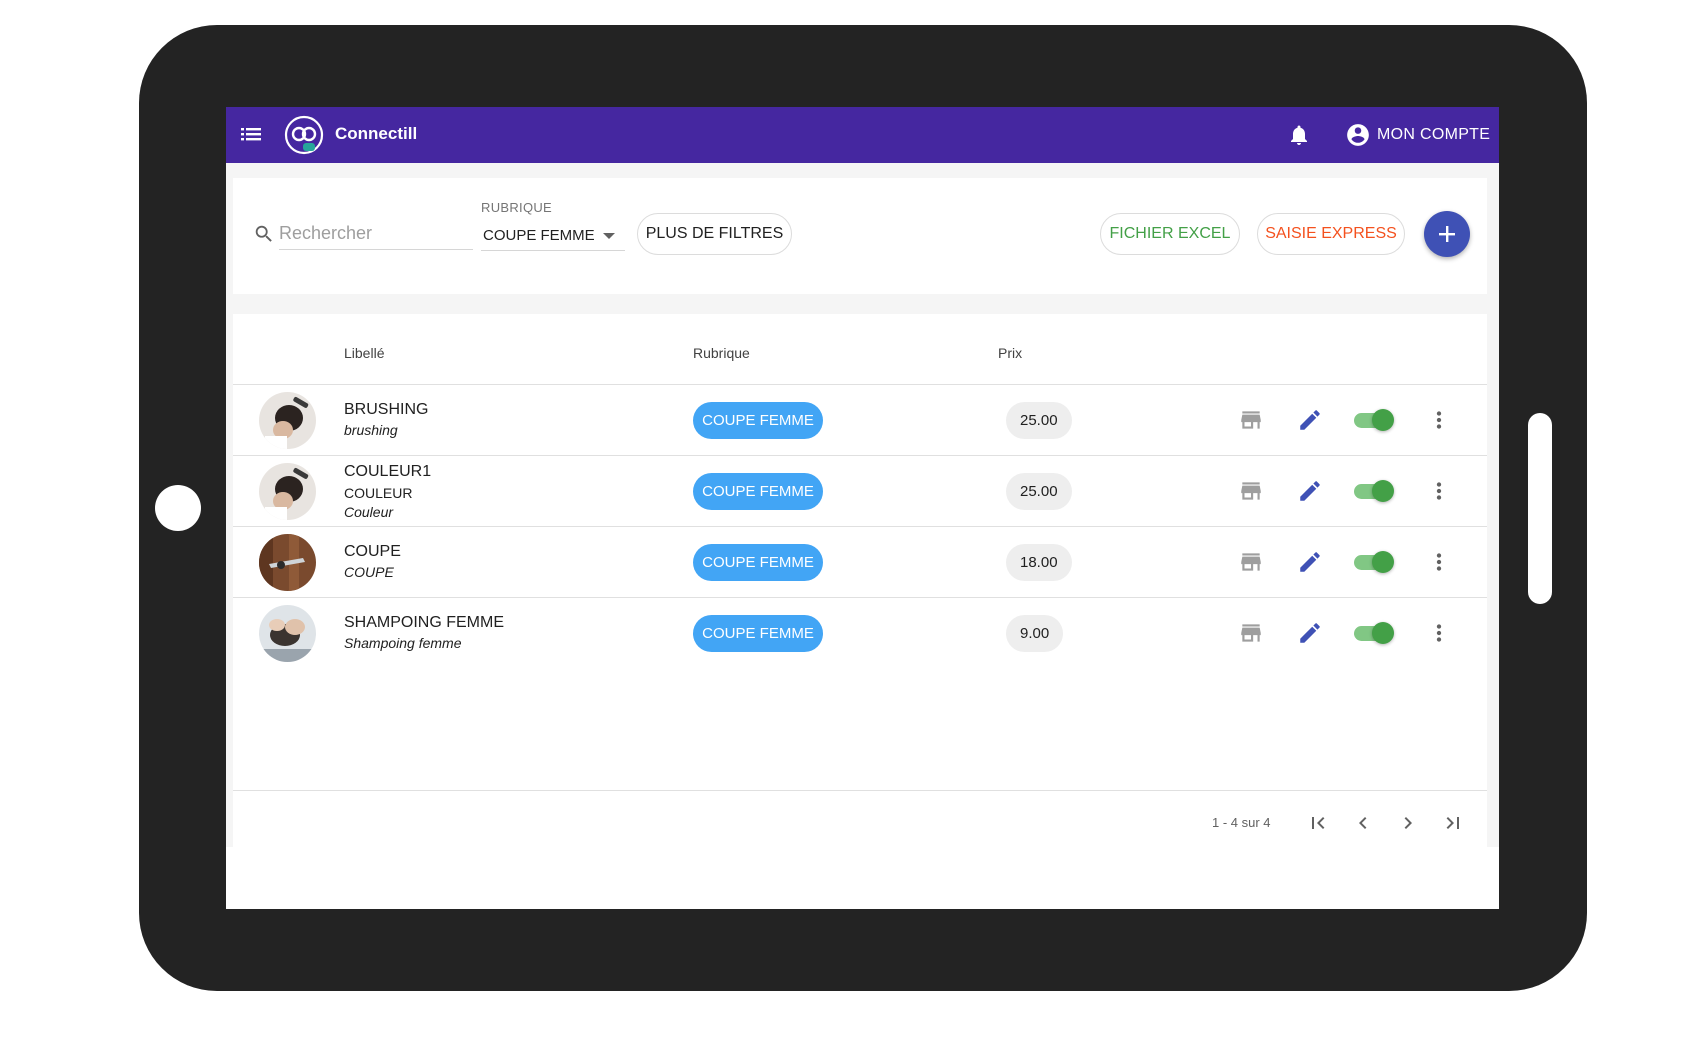 The height and width of the screenshot is (1054, 1702). What do you see at coordinates (369, 512) in the screenshot?
I see `product-description: Couleur` at bounding box center [369, 512].